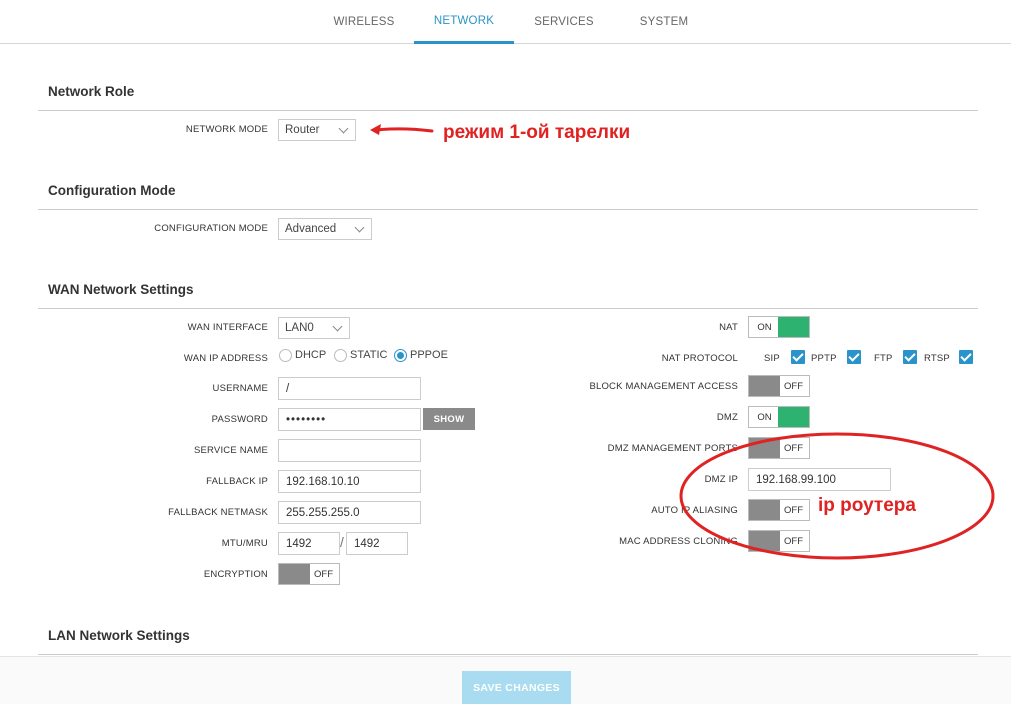 This screenshot has width=1011, height=704. What do you see at coordinates (285, 355) in the screenshot?
I see `radio-dhcp` at bounding box center [285, 355].